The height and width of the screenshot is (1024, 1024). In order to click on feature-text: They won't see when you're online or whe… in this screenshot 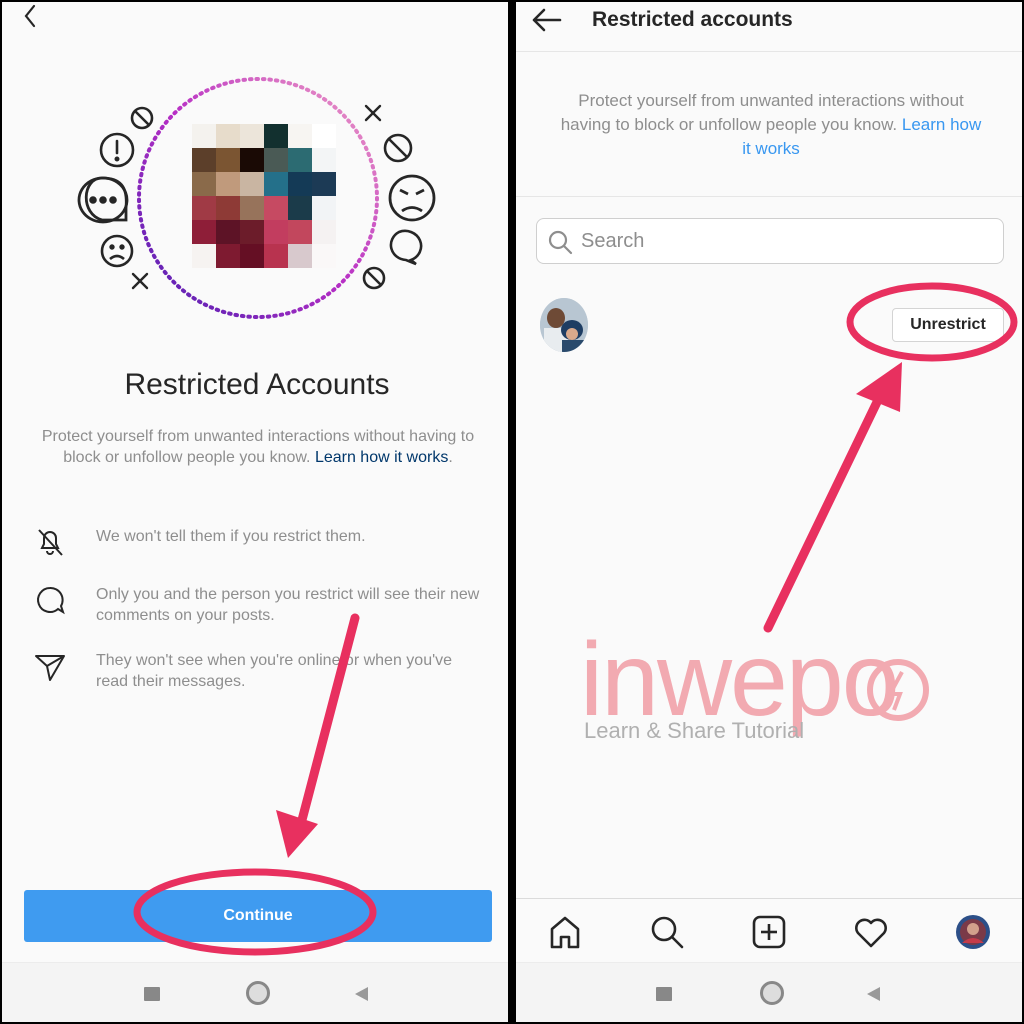, I will do `click(274, 671)`.